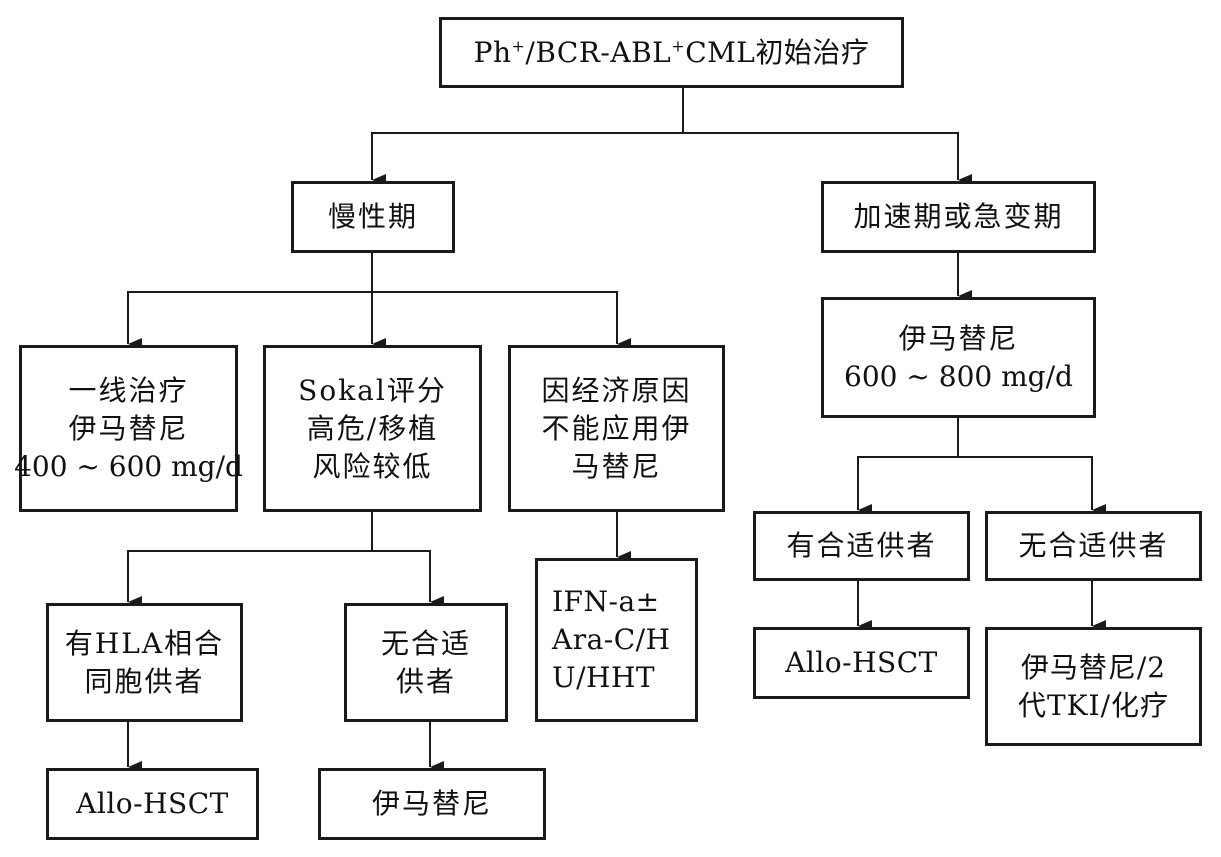  Describe the element at coordinates (372, 390) in the screenshot. I see `sokal-label-1: Sokal评分` at that location.